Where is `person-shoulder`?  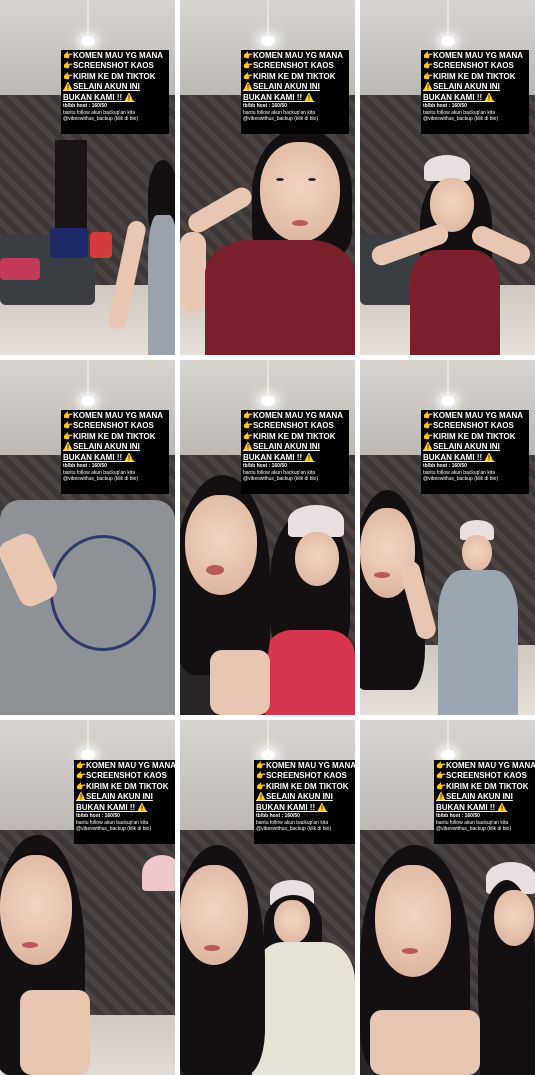 person-shoulder is located at coordinates (425, 1042).